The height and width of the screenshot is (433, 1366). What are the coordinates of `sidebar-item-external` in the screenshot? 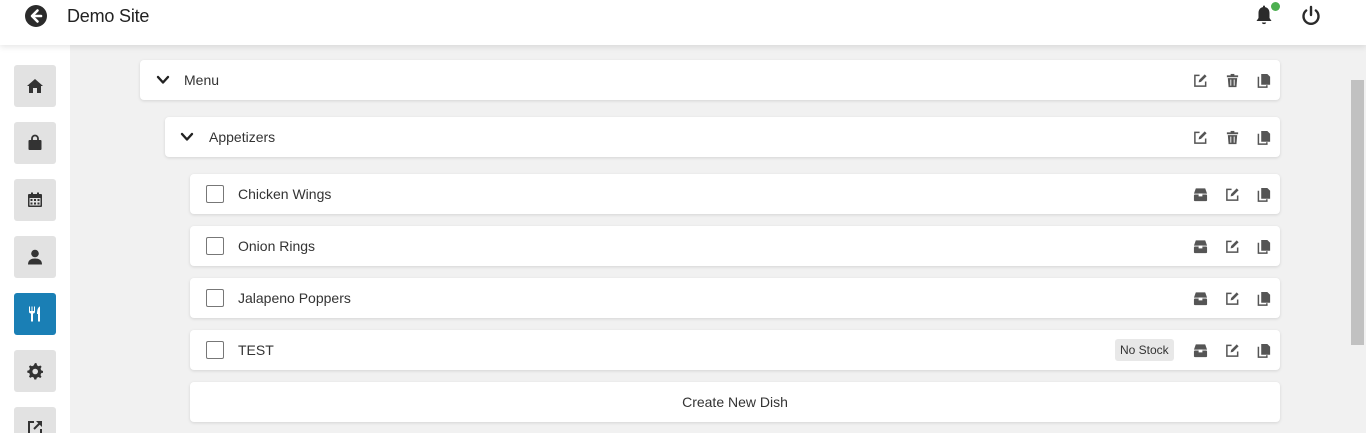 It's located at (35, 420).